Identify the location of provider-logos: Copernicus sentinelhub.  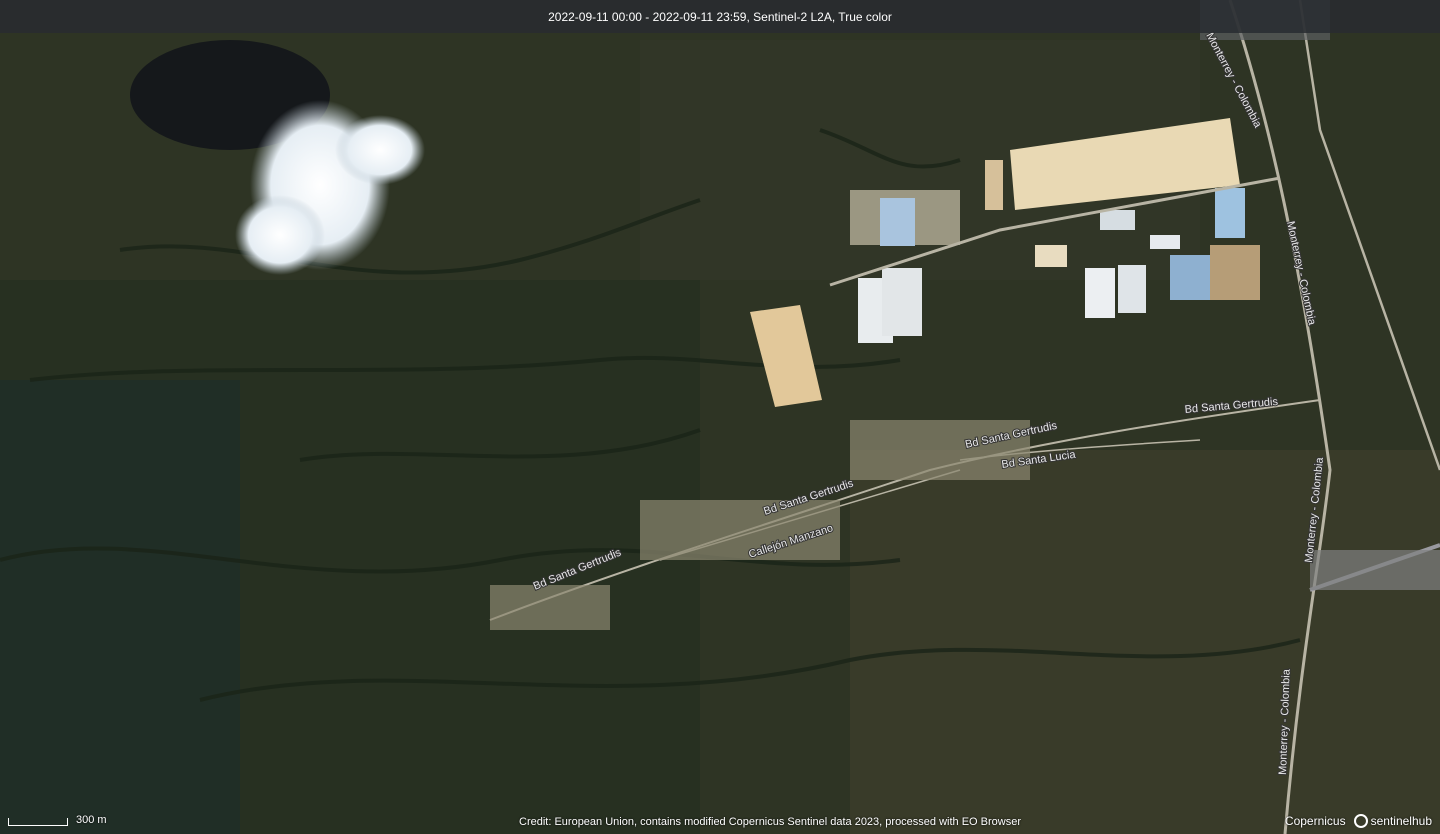
(1358, 821).